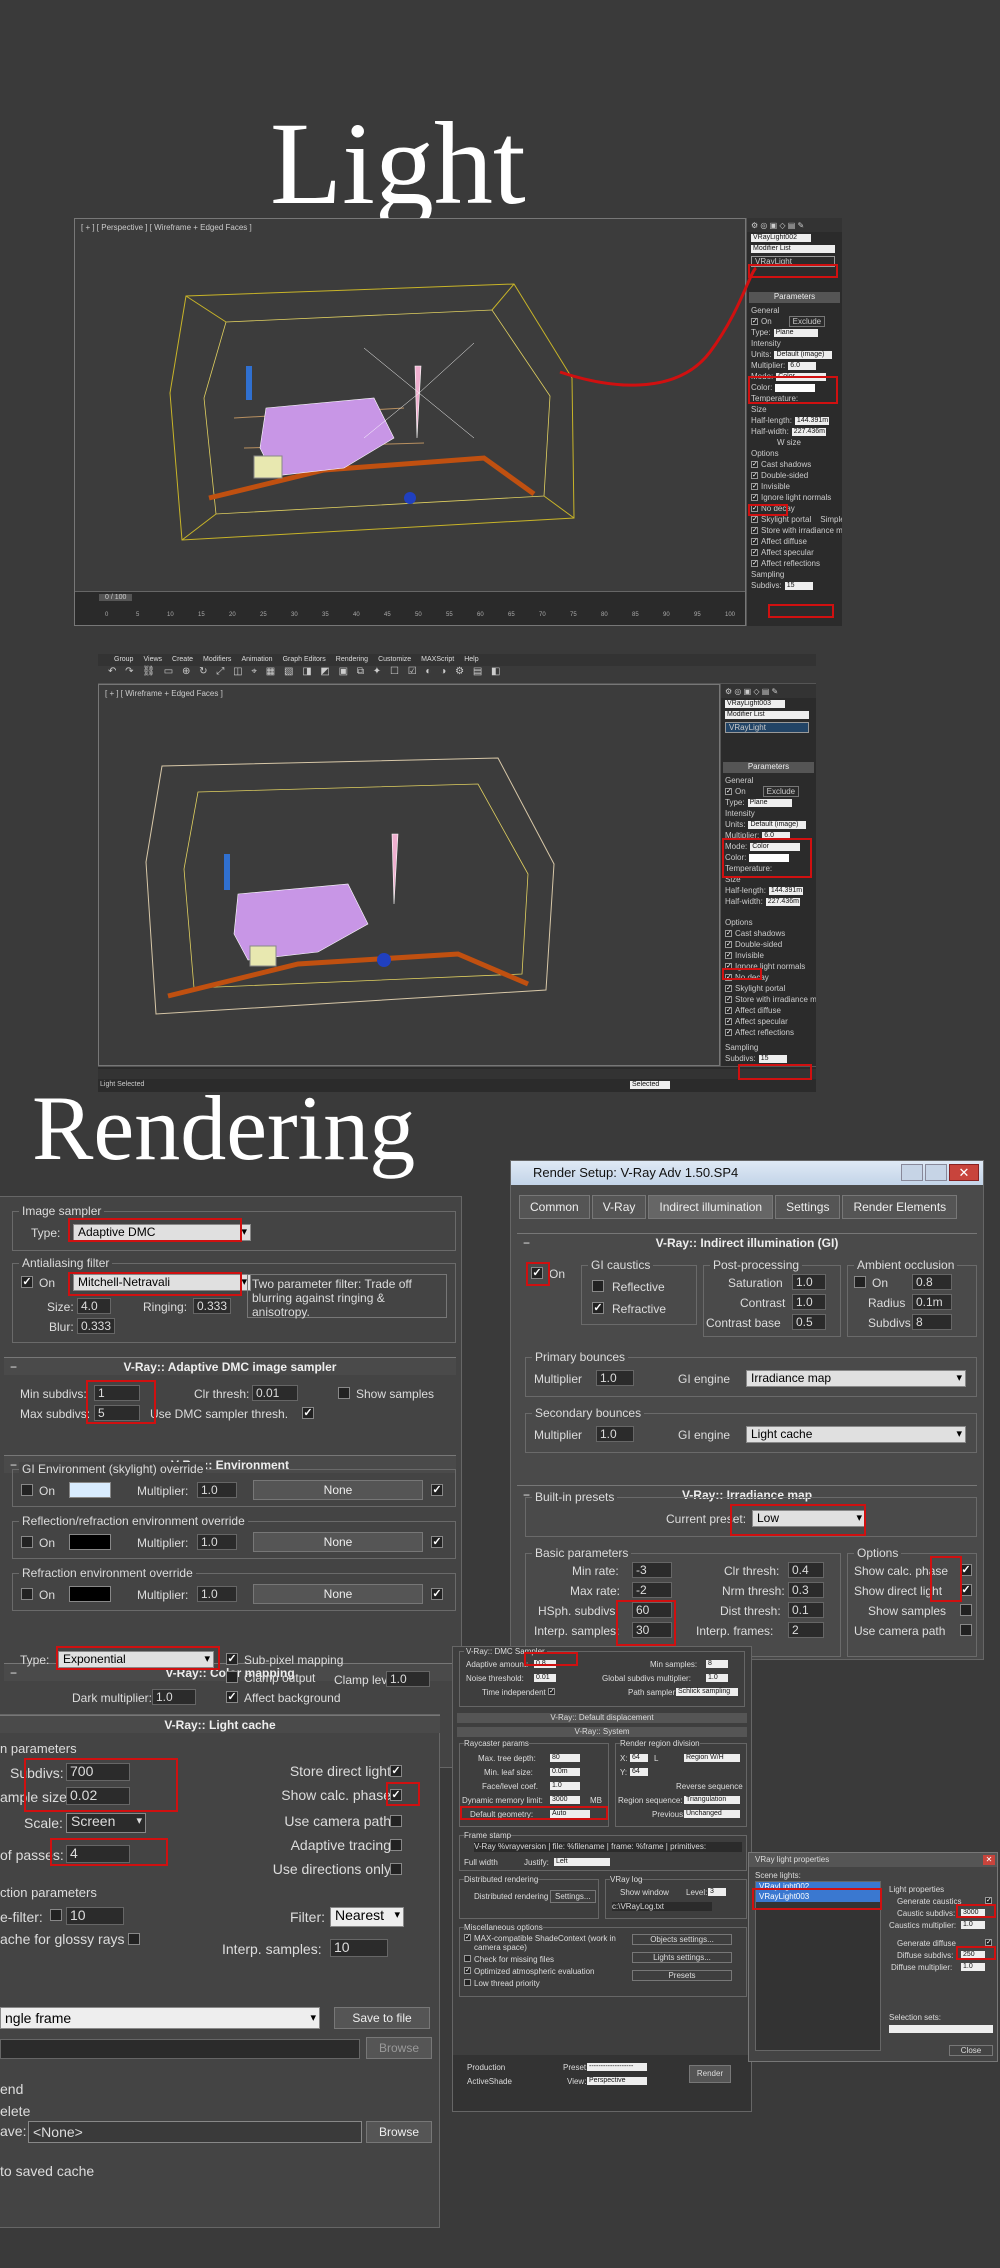 The height and width of the screenshot is (2268, 1000). What do you see at coordinates (565, 1800) in the screenshot?
I see `dynamic-memory-spinner: 3000` at bounding box center [565, 1800].